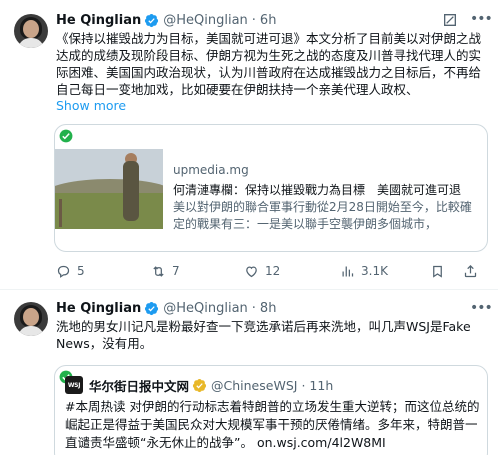 This screenshot has width=498, height=455. What do you see at coordinates (254, 385) in the screenshot?
I see `quote-author-handle: @ChineseWSJ` at bounding box center [254, 385].